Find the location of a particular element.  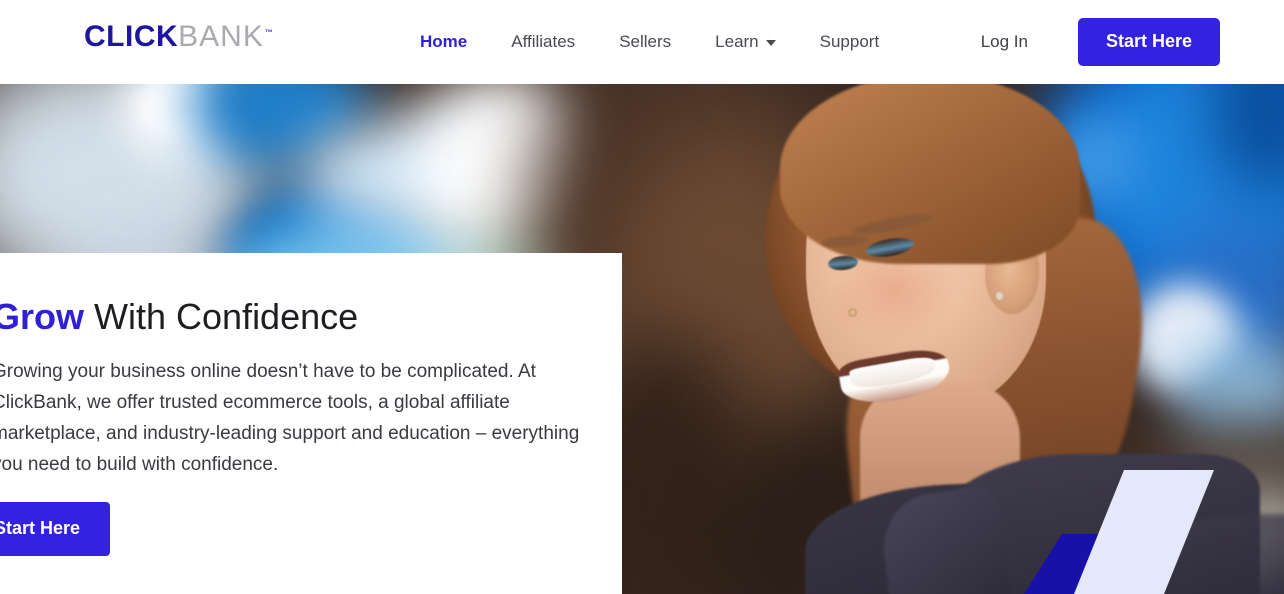

hero-headline: Grow With Confidence is located at coordinates (311, 316).